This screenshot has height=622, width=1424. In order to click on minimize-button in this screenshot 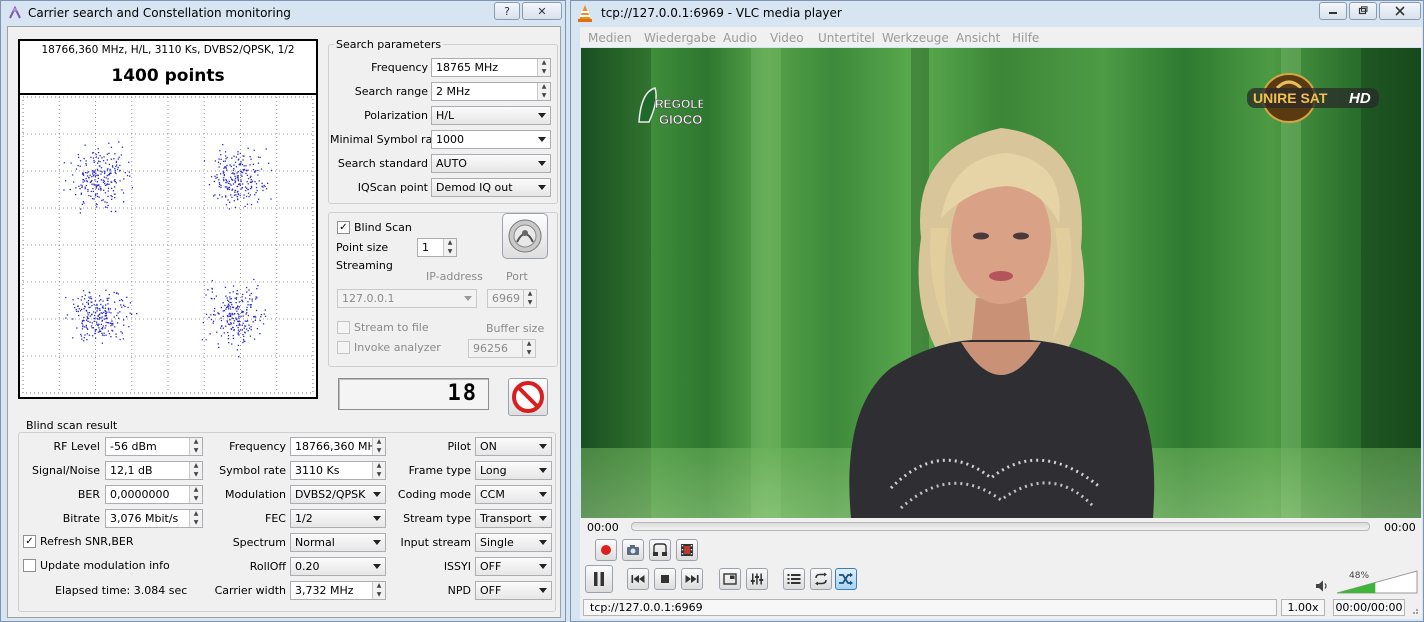, I will do `click(1333, 11)`.